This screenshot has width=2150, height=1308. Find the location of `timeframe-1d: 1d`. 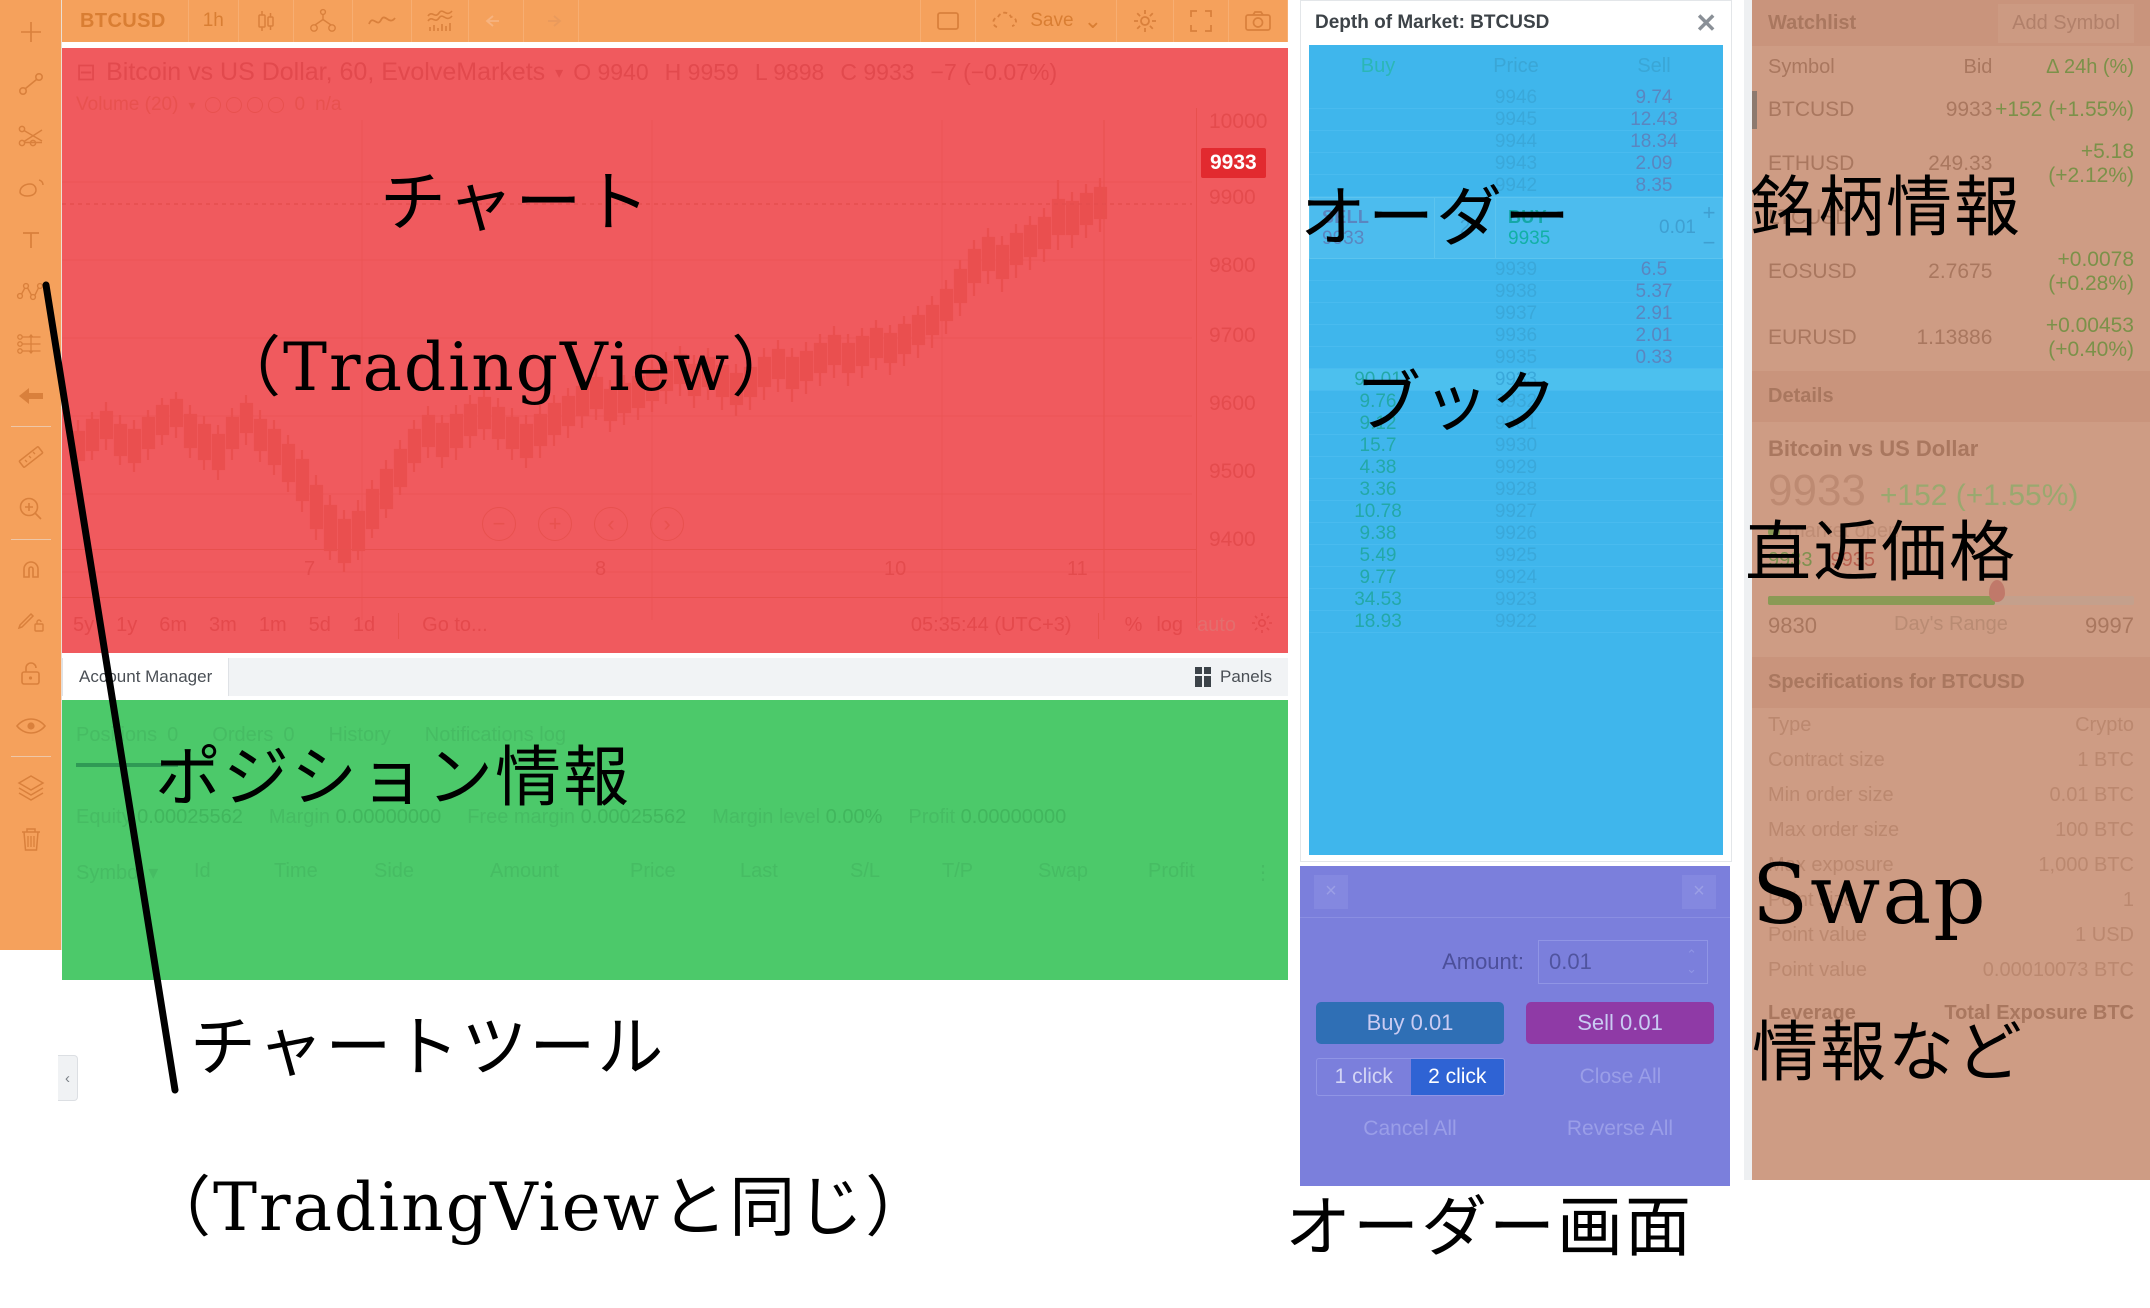

timeframe-1d: 1d is located at coordinates (364, 625).